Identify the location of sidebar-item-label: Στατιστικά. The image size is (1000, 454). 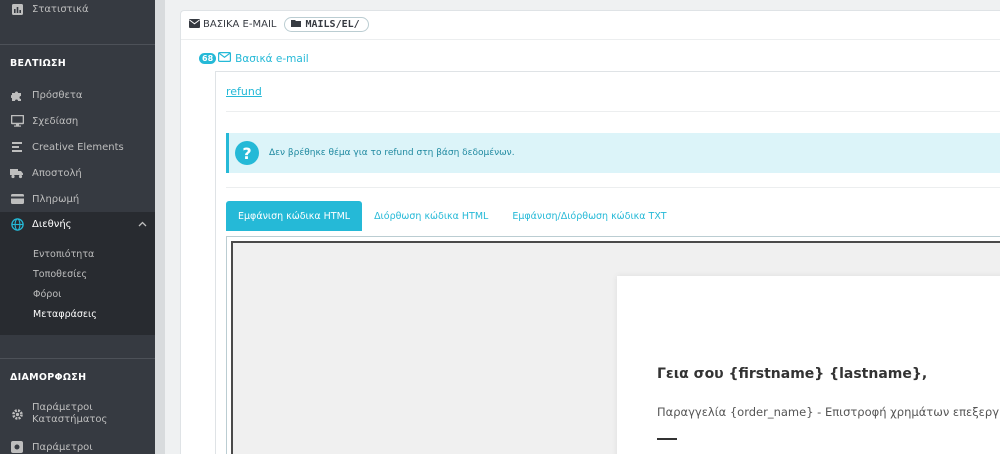
(60, 9).